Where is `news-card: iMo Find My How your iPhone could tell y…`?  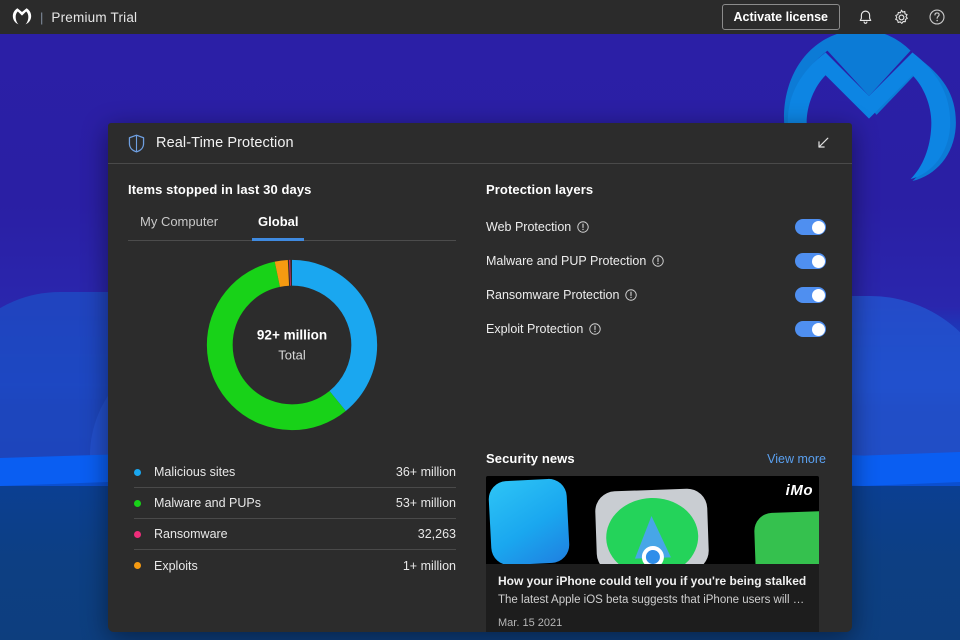
news-card: iMo Find My How your iPhone could tell y… is located at coordinates (652, 554).